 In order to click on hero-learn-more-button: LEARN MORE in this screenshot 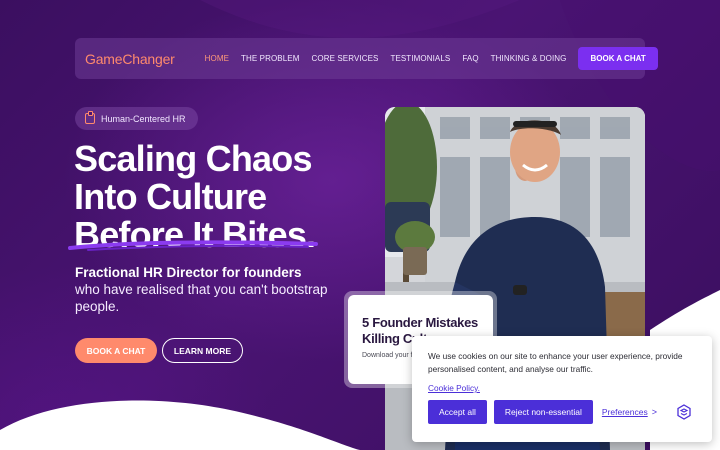, I will do `click(202, 350)`.